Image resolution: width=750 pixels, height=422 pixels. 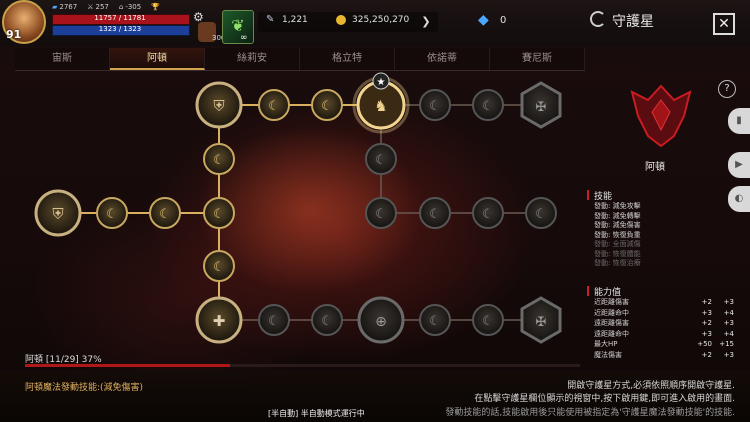 What do you see at coordinates (617, 225) in the screenshot?
I see `skill-item: 發動: 減免傷害` at bounding box center [617, 225].